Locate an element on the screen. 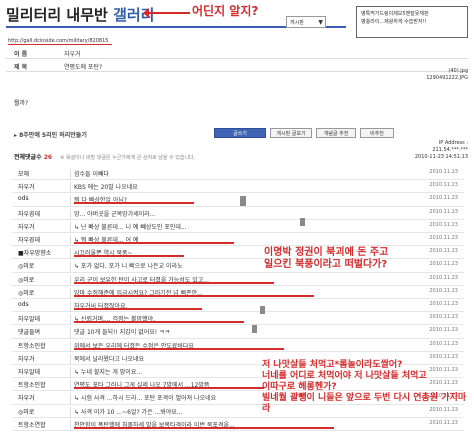  subject-label: 제 목 is located at coordinates (21, 67).